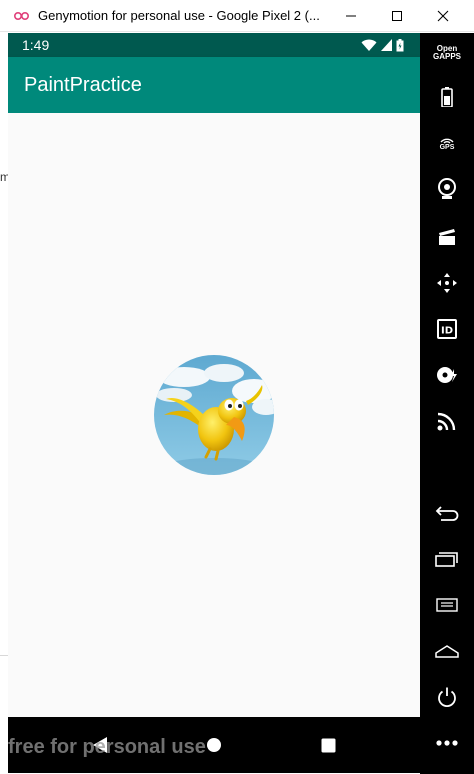  I want to click on gps-button: GPS, so click(447, 143).